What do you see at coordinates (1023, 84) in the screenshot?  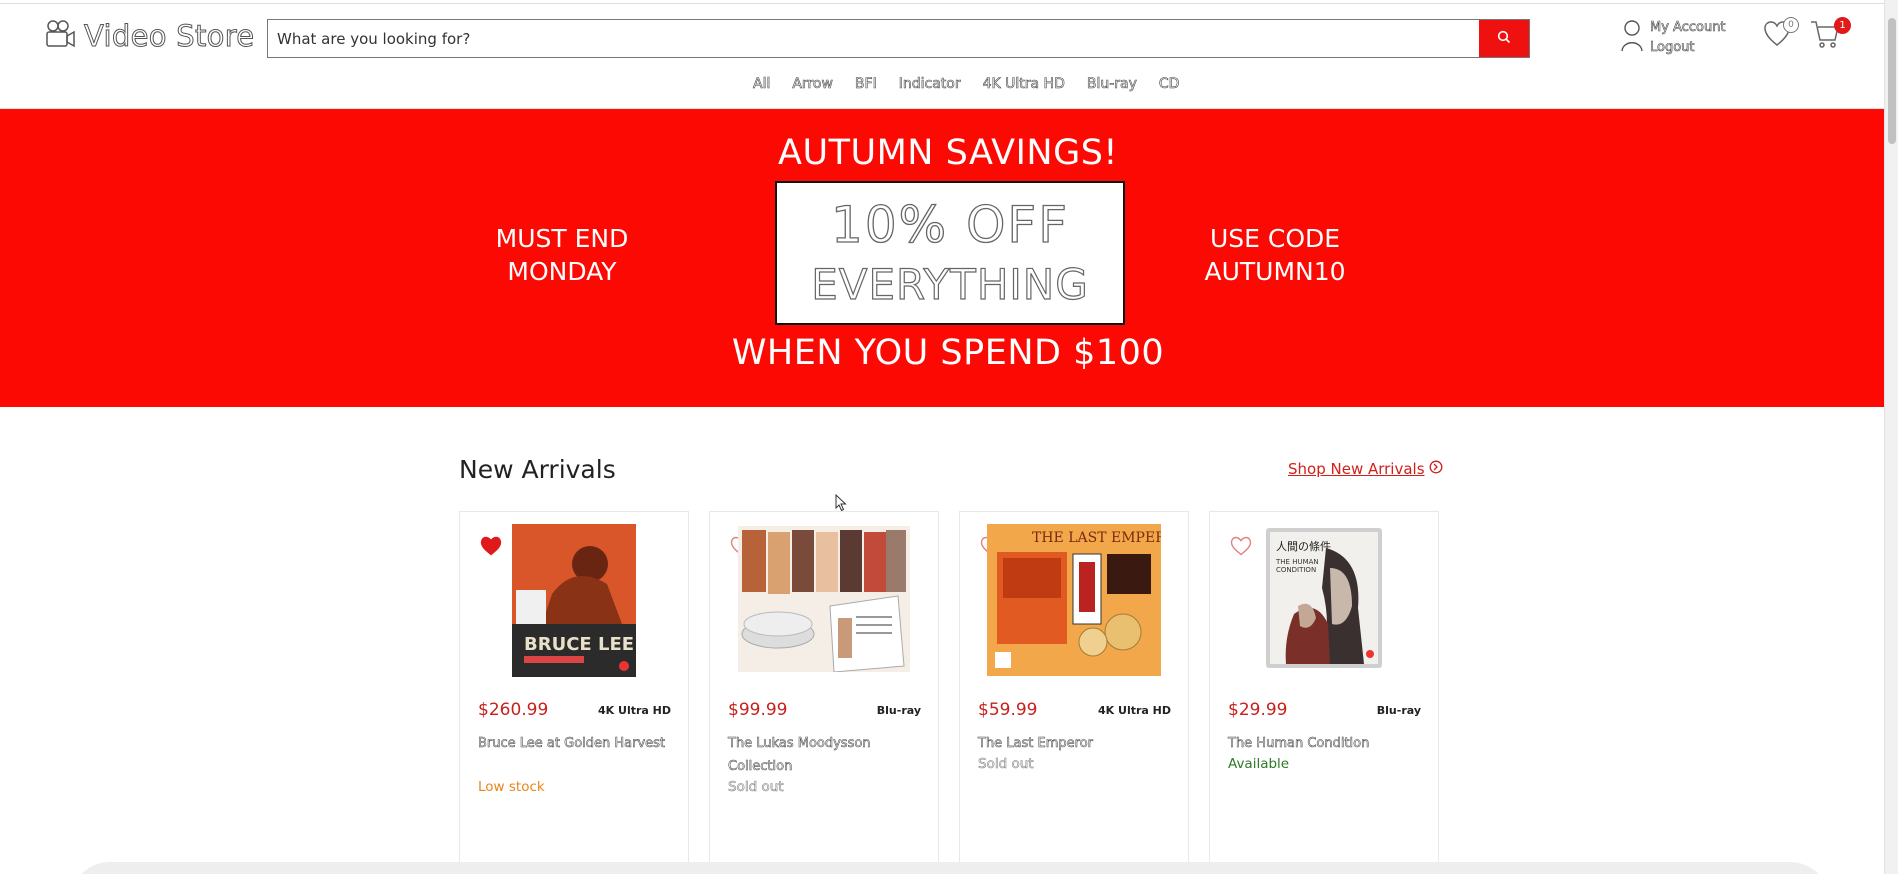 I see `nav-item-4k-ultra-hd: 4K Ultra HD` at bounding box center [1023, 84].